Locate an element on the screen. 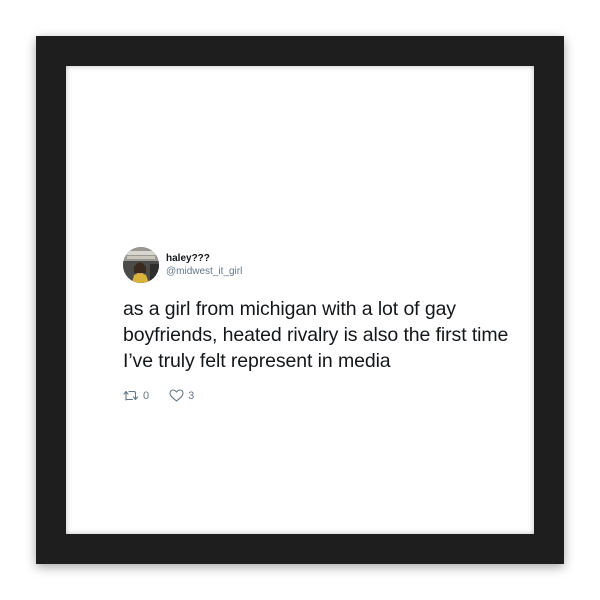 This screenshot has height=600, width=600. tweet-author: haley??? @midwest_it_girl is located at coordinates (204, 265).